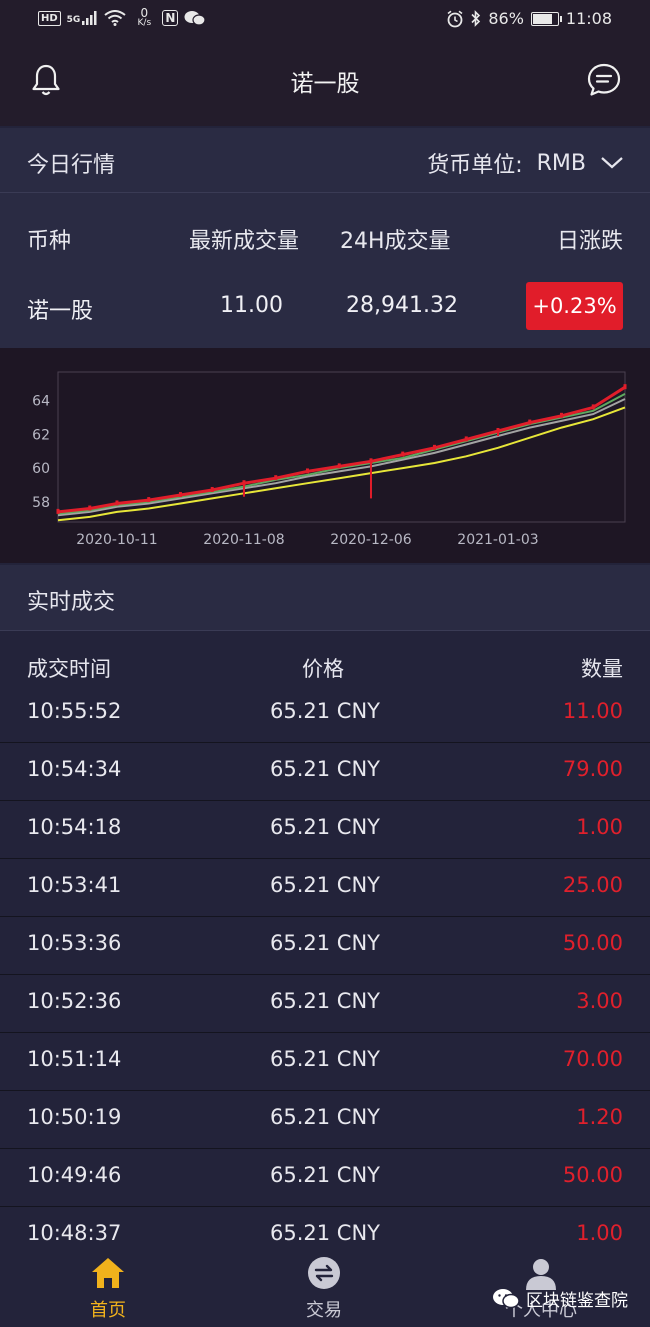 The width and height of the screenshot is (650, 1327). I want to click on alarm-icon, so click(455, 18).